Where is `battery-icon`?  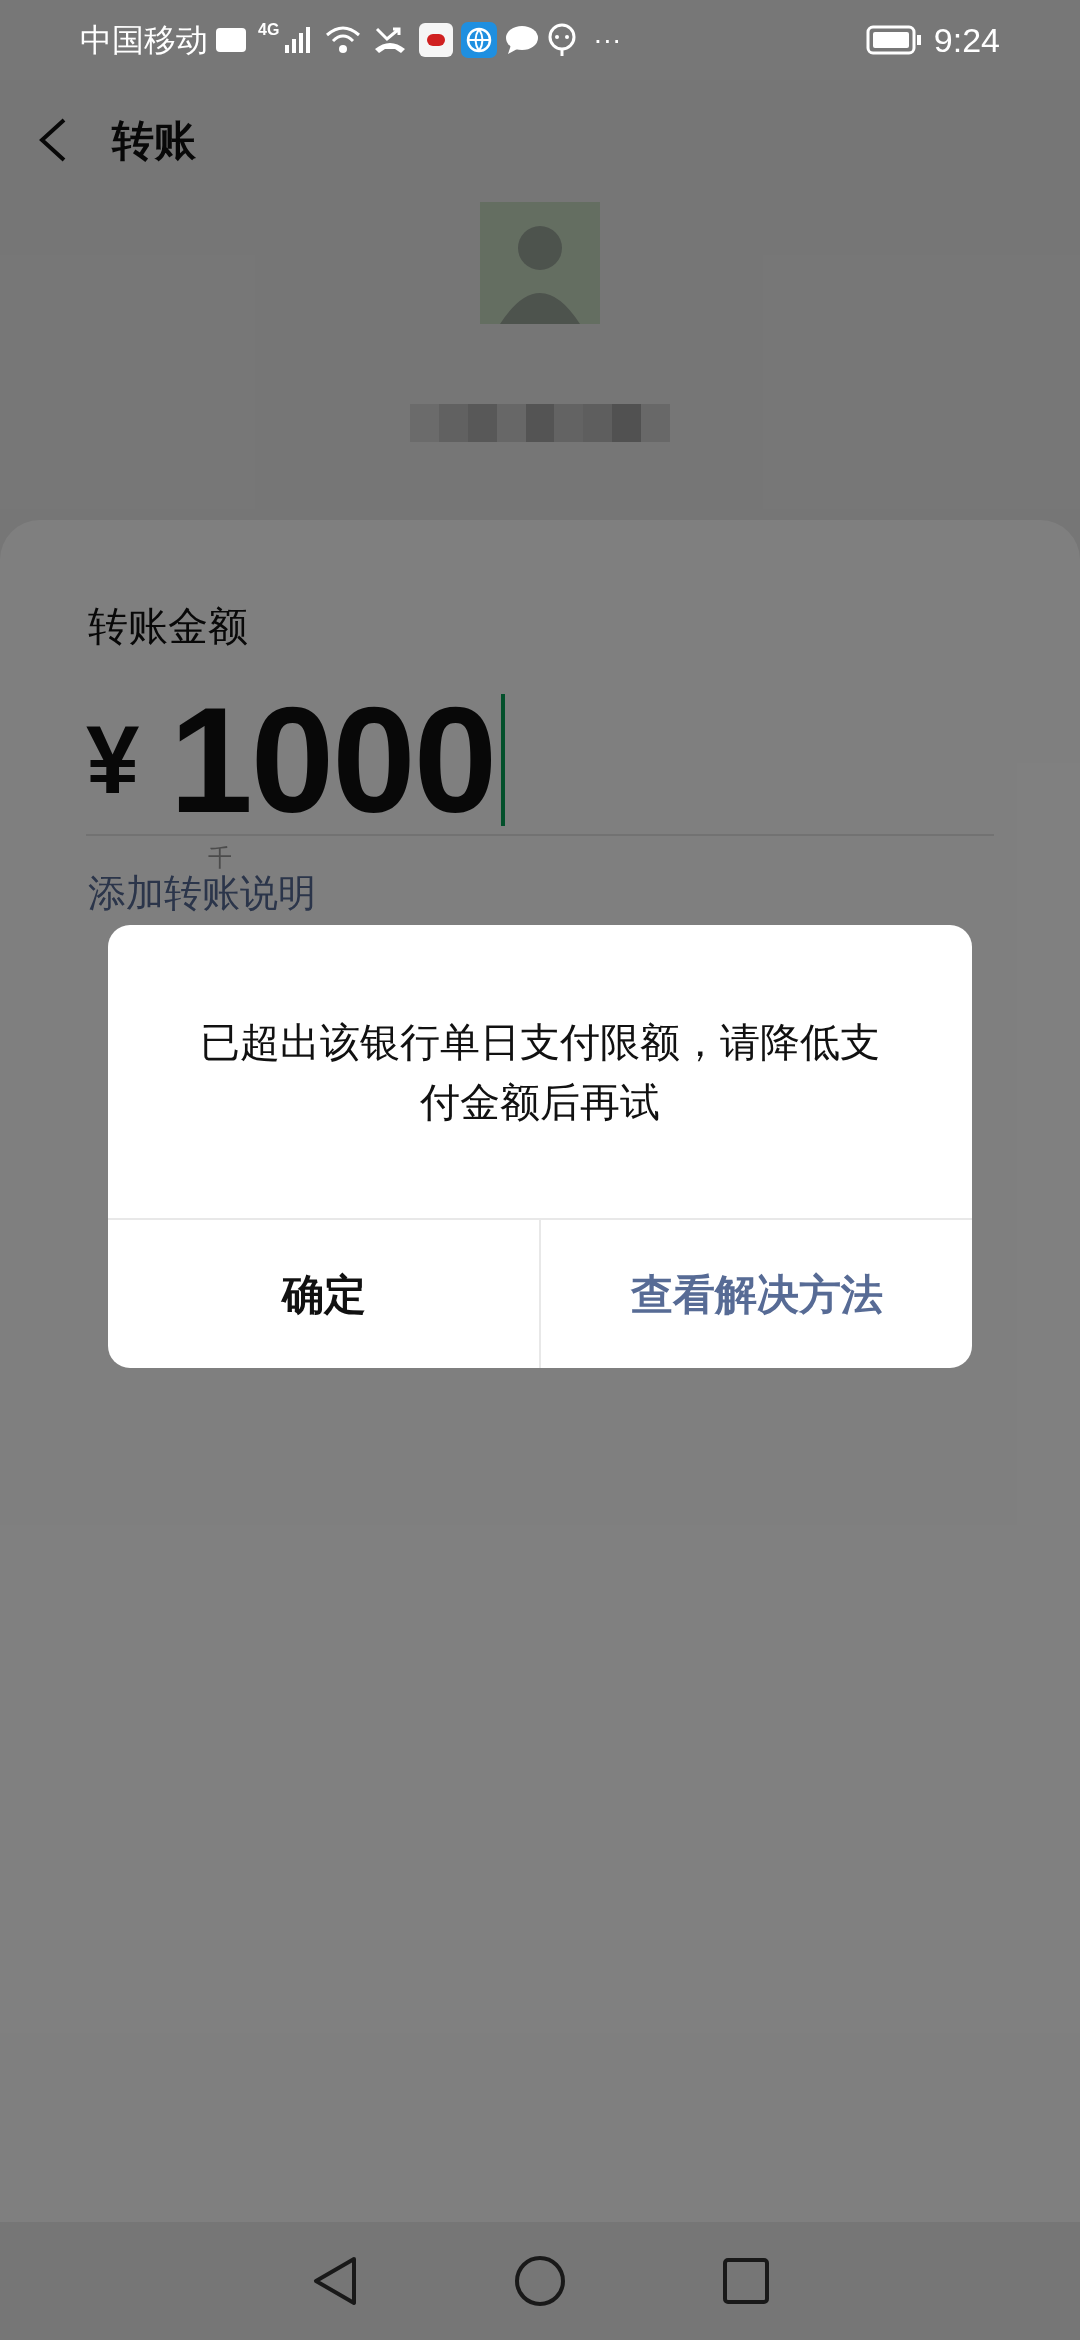
battery-icon is located at coordinates (893, 40).